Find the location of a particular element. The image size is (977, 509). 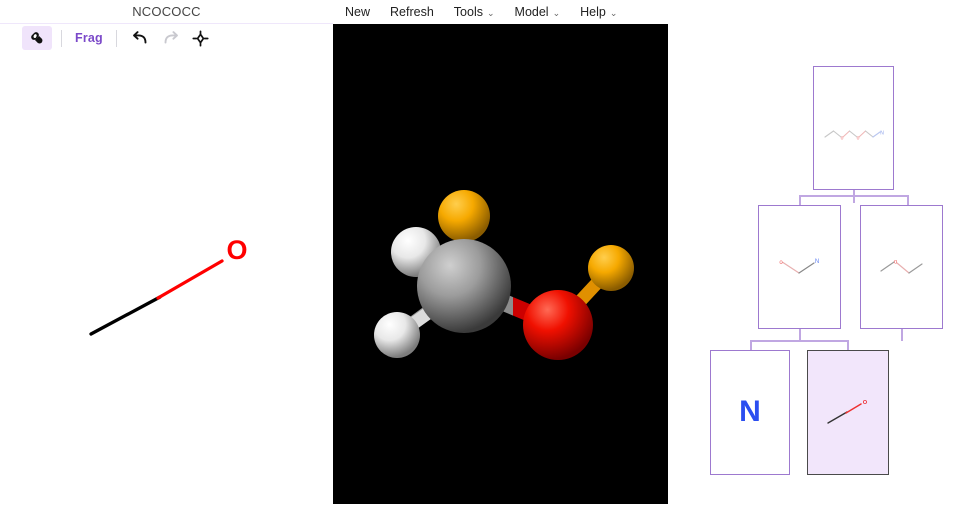

page-title: NCOCOCC is located at coordinates (166, 11).